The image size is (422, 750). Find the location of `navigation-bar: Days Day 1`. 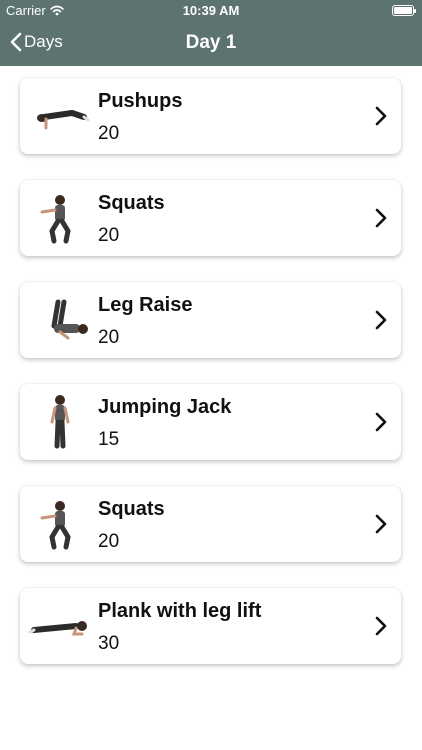

navigation-bar: Days Day 1 is located at coordinates (211, 44).